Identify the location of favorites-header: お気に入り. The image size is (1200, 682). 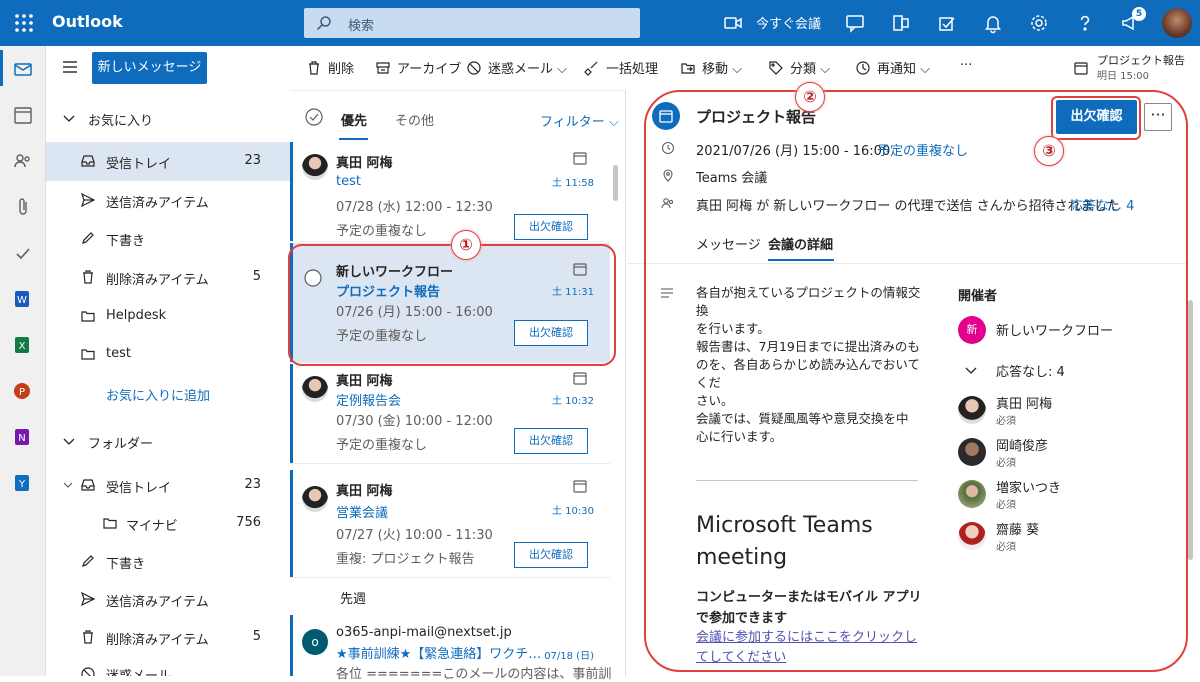
(120, 119).